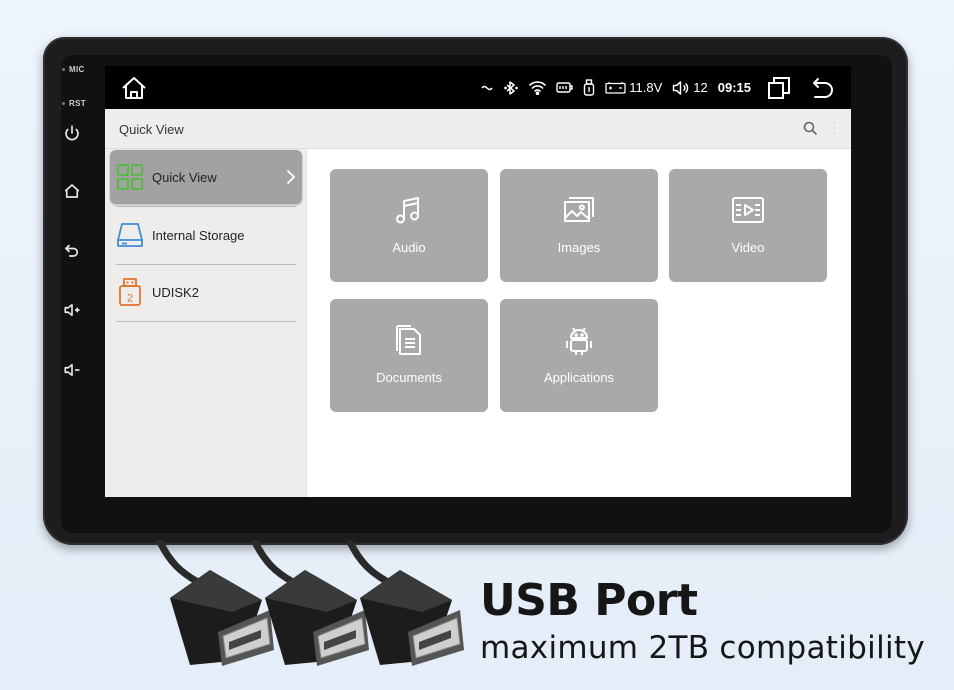 This screenshot has width=954, height=690. Describe the element at coordinates (579, 355) in the screenshot. I see `tile-applications: Applications` at that location.